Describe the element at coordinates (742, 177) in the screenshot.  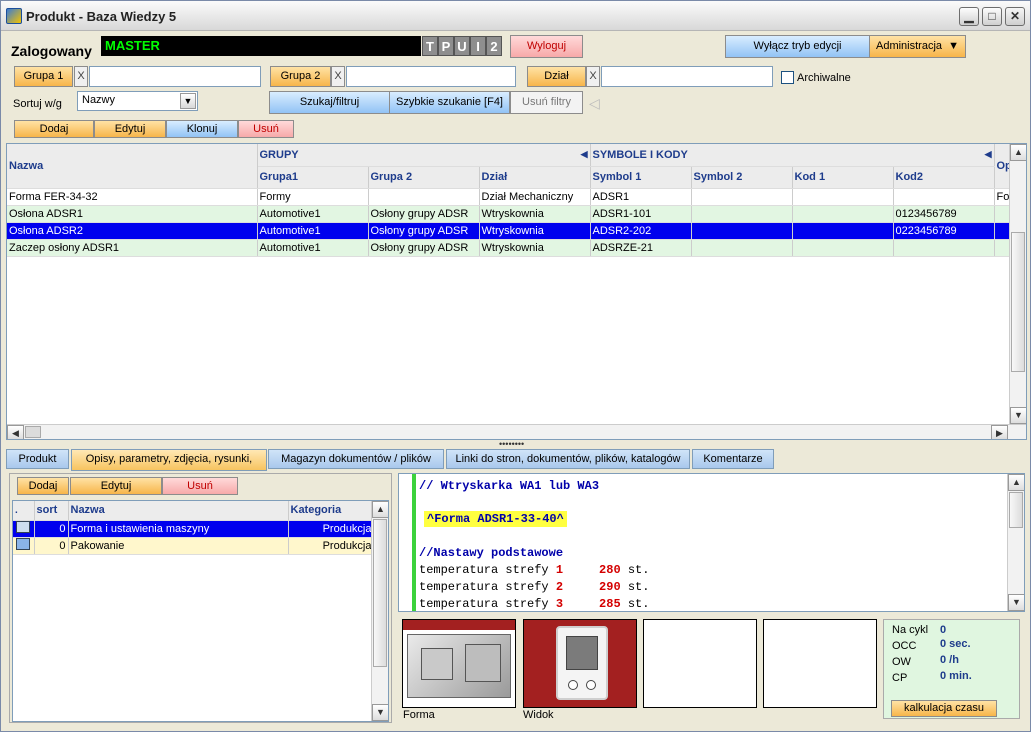
I see `col-symbol2: Symbol 2` at that location.